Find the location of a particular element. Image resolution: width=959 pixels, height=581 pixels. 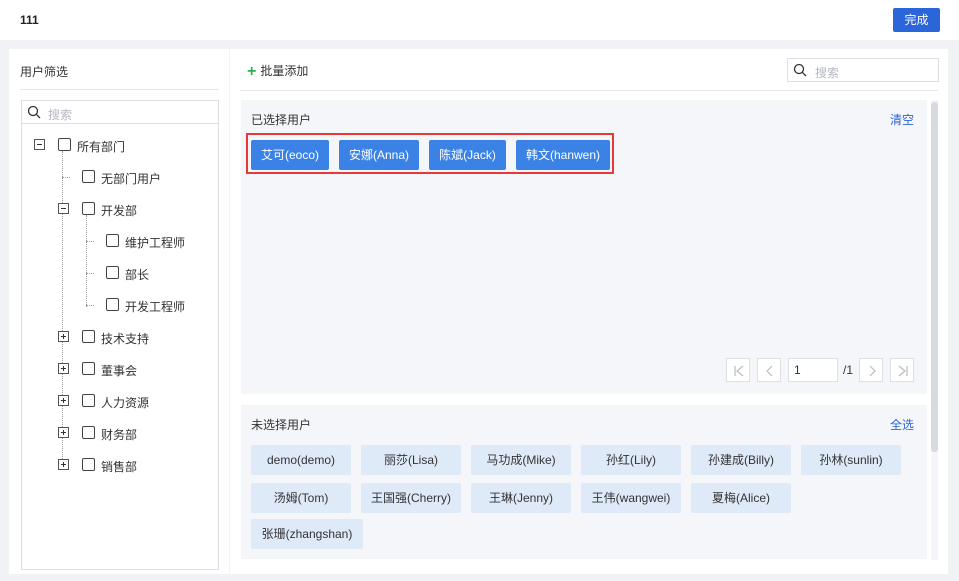

batch-add-button: + 批量添加 is located at coordinates (277, 71).